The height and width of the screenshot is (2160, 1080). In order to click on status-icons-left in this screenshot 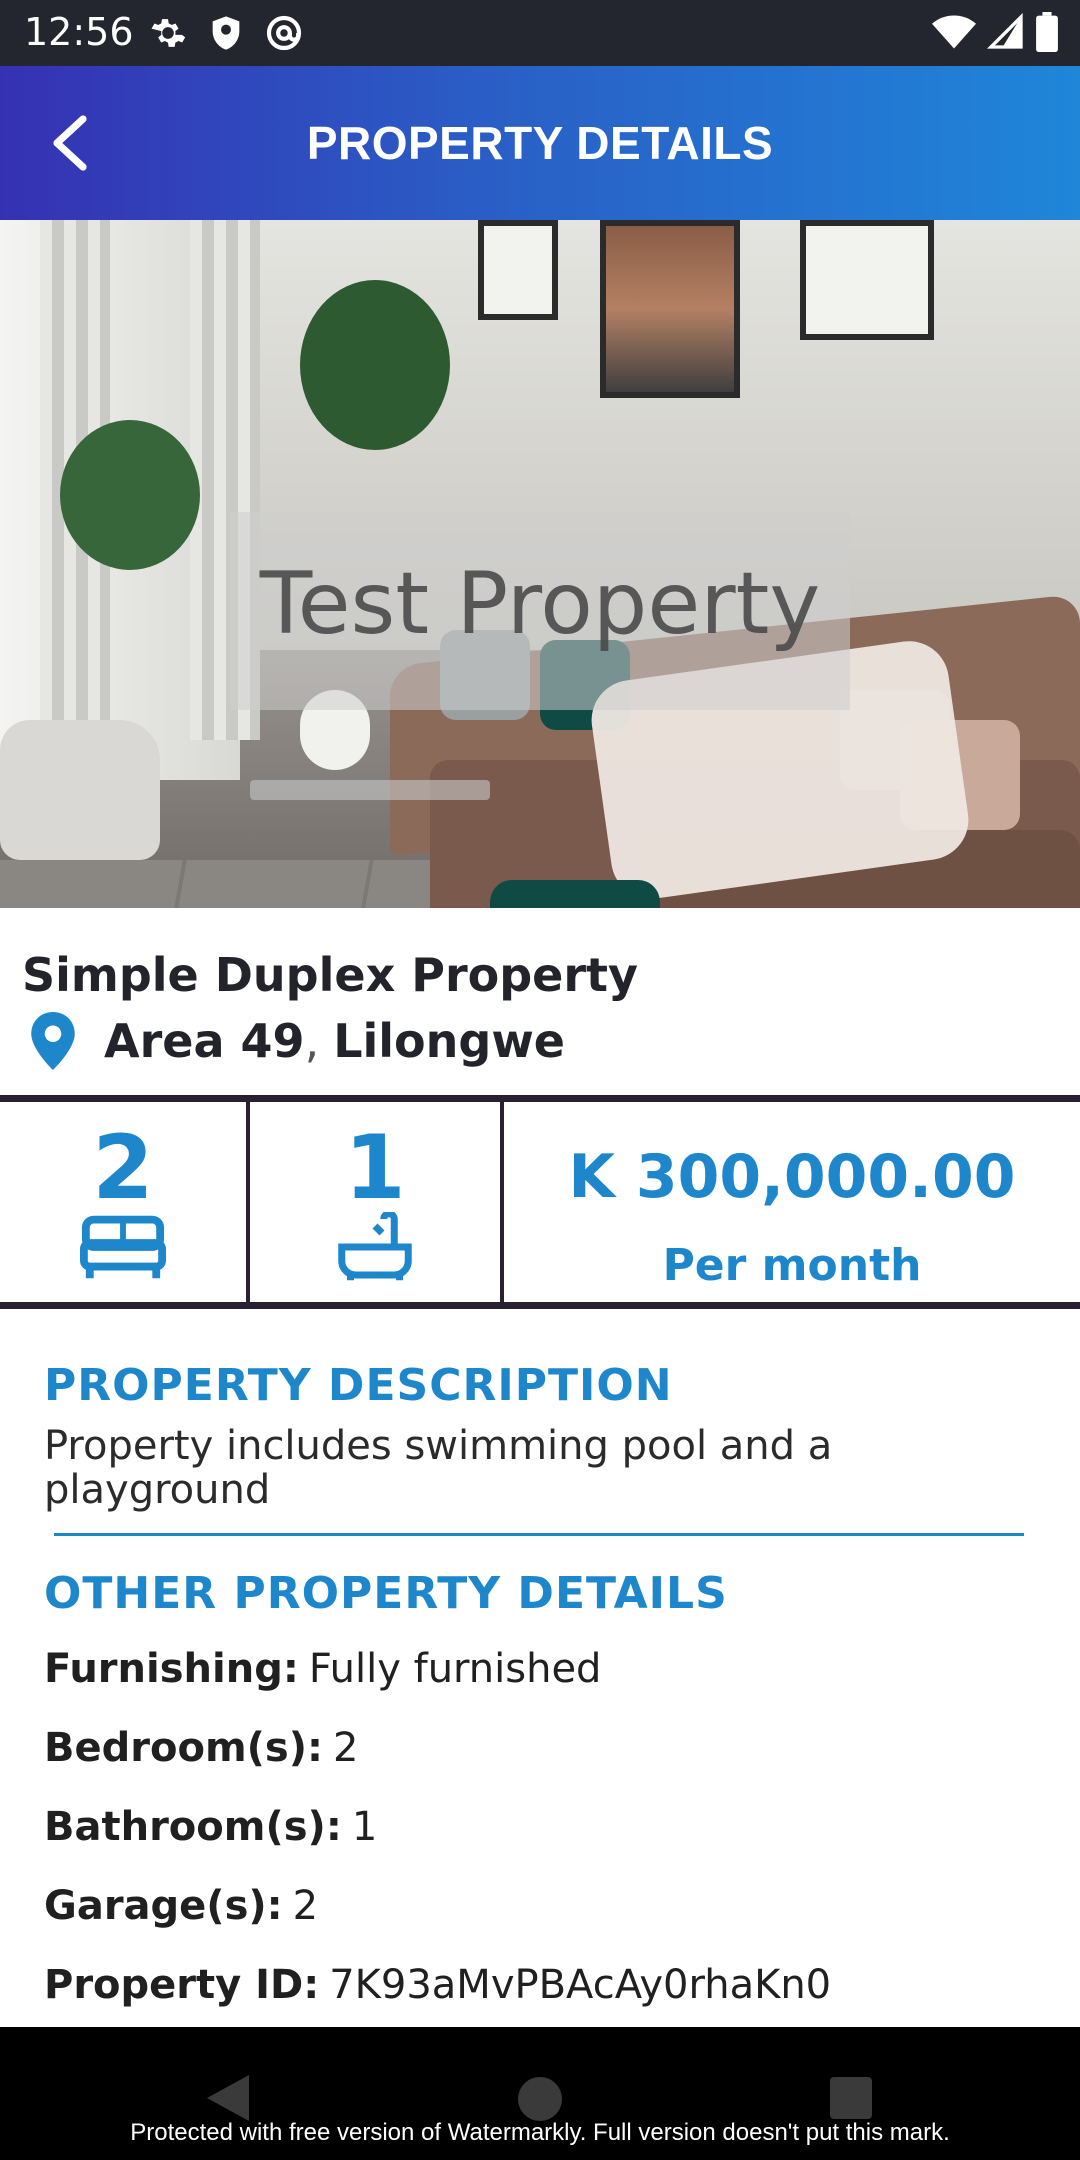, I will do `click(226, 33)`.